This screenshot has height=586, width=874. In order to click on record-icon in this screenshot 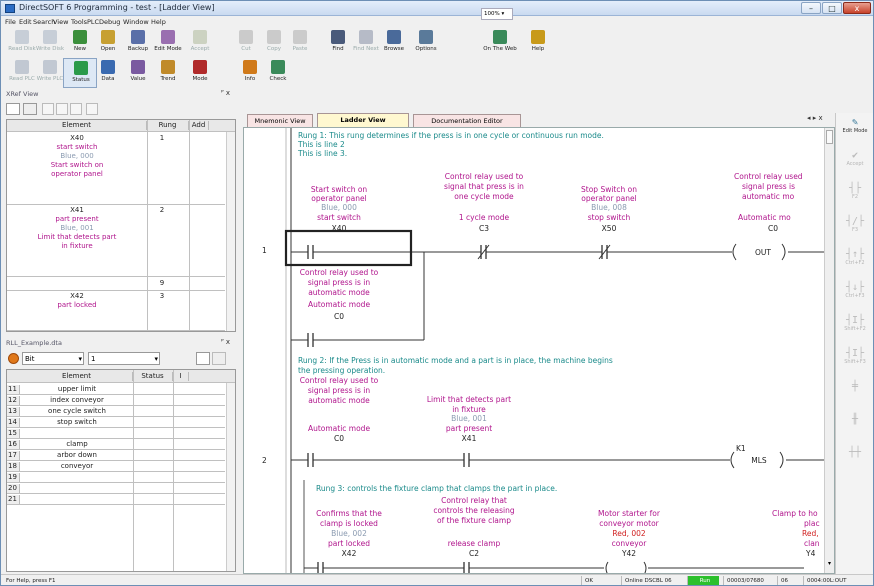, I will do `click(13, 358)`.